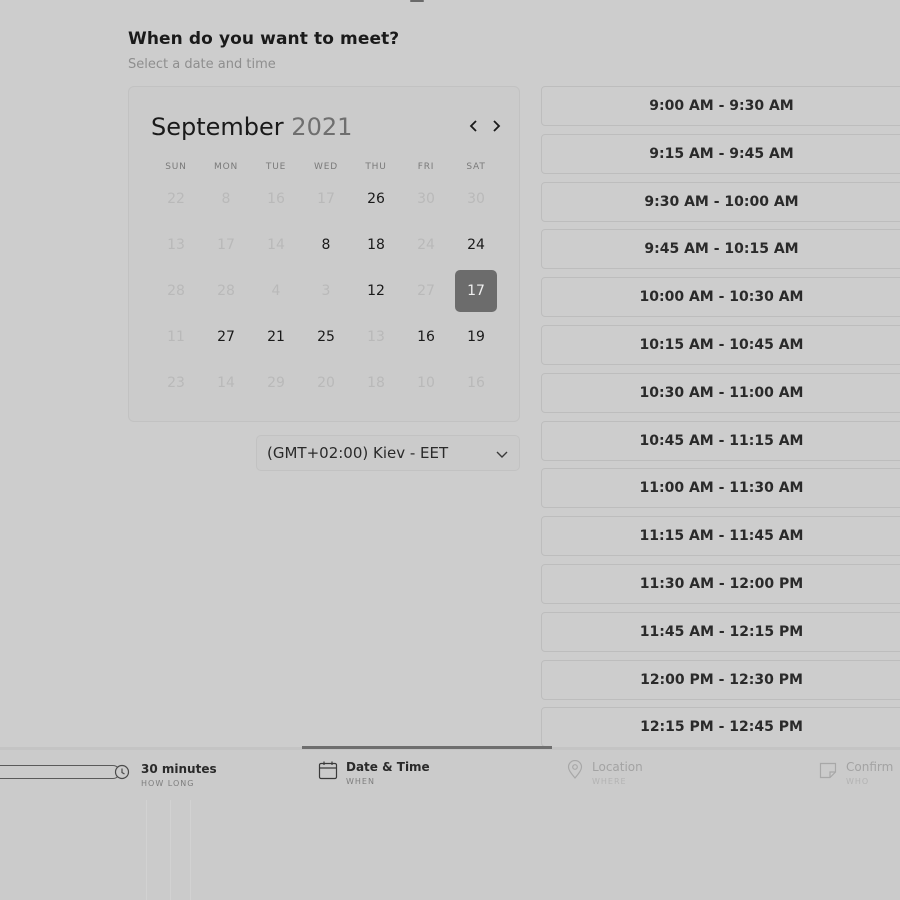  Describe the element at coordinates (276, 291) in the screenshot. I see `calendar-day-number: 4` at that location.